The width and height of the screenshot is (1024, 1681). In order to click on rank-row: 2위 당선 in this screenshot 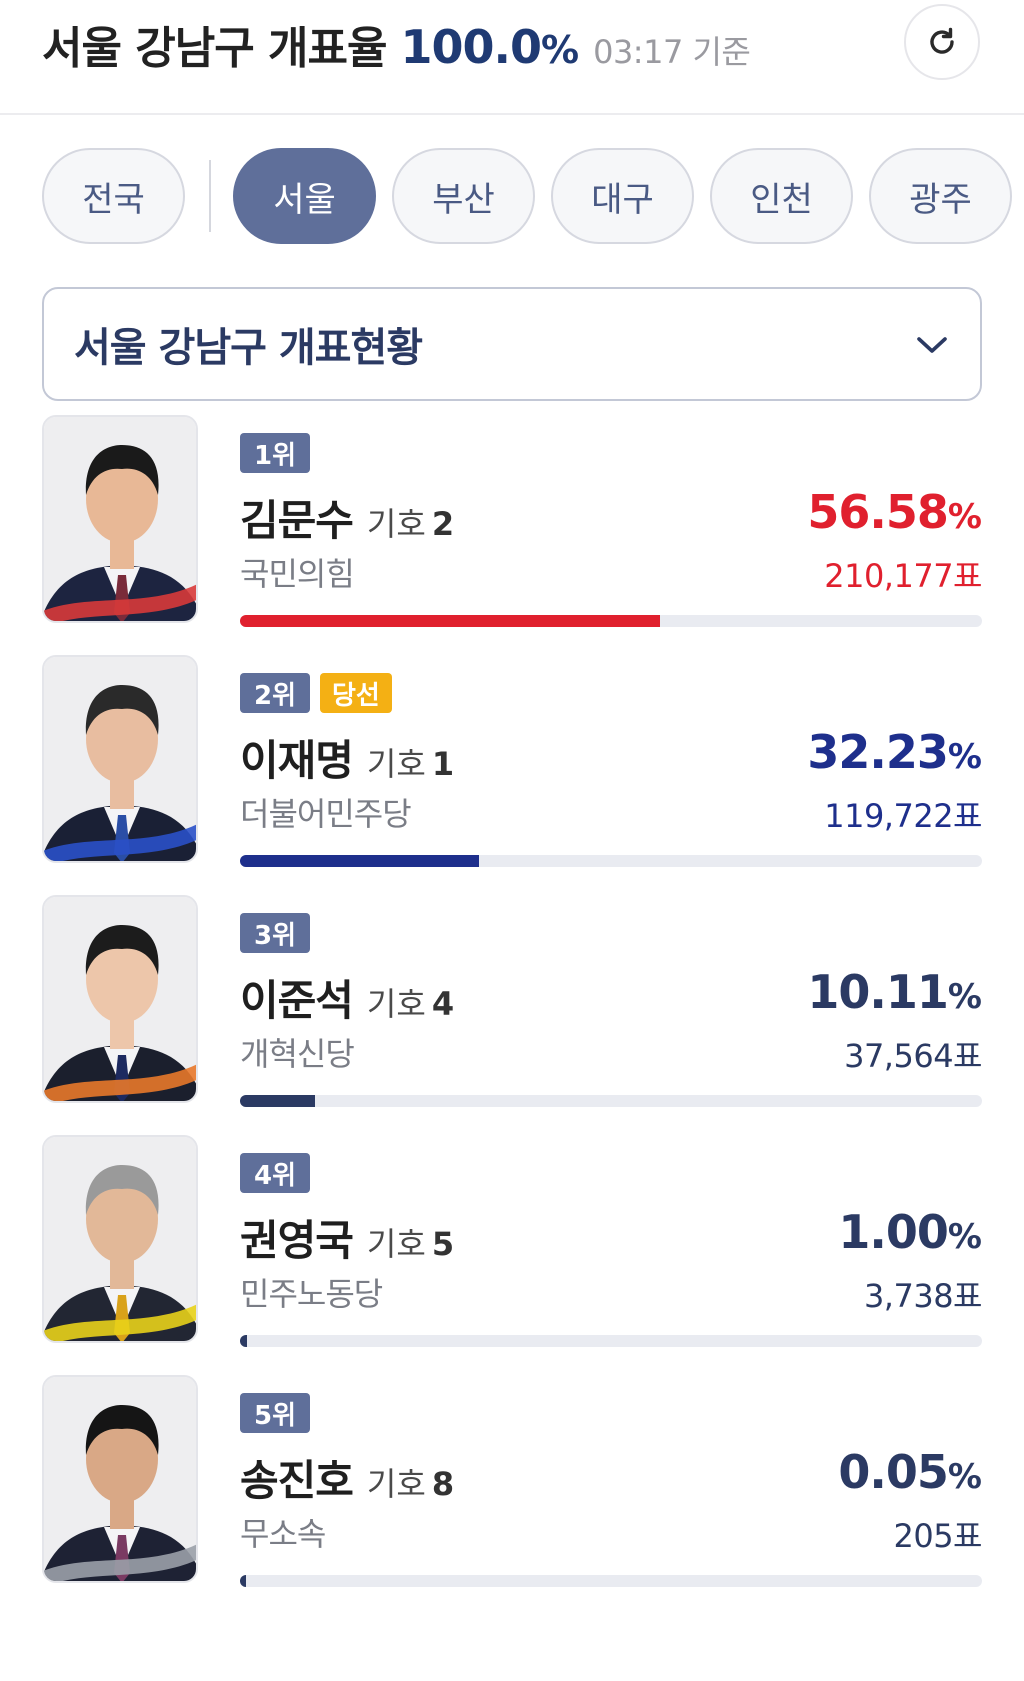, I will do `click(316, 693)`.